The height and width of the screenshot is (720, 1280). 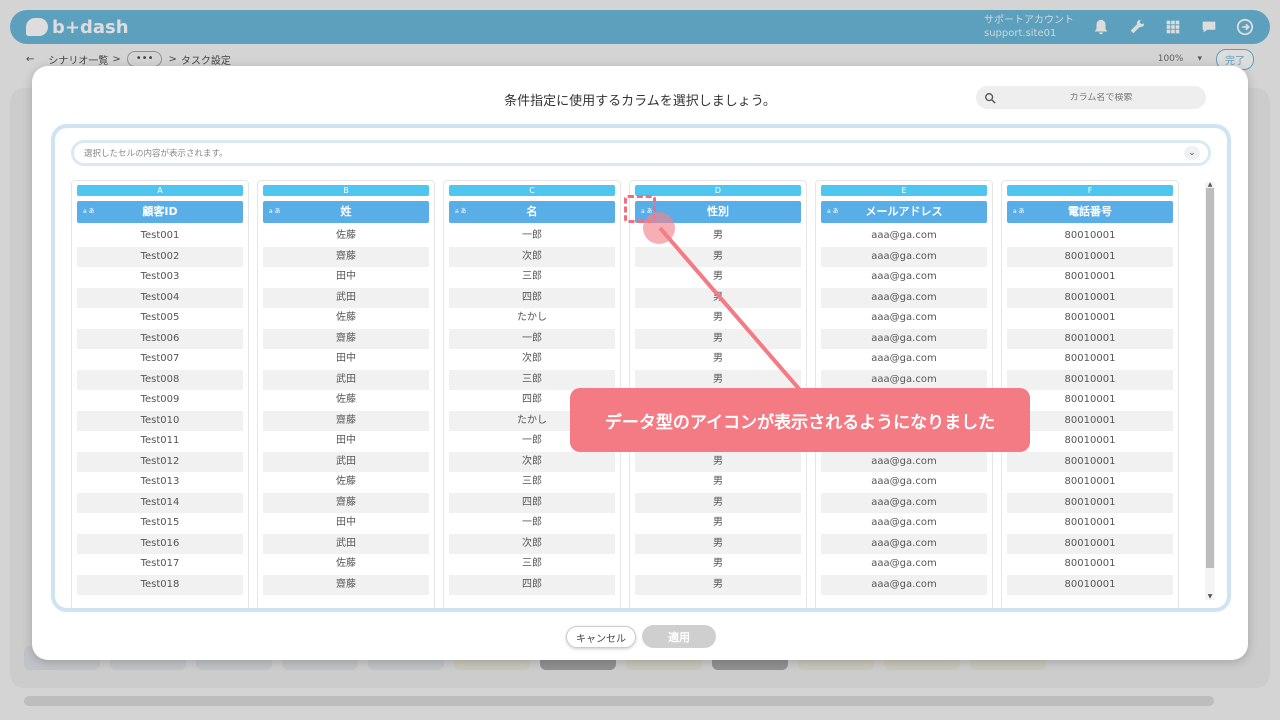 What do you see at coordinates (730, 309) in the screenshot?
I see `annotation-pointer-line` at bounding box center [730, 309].